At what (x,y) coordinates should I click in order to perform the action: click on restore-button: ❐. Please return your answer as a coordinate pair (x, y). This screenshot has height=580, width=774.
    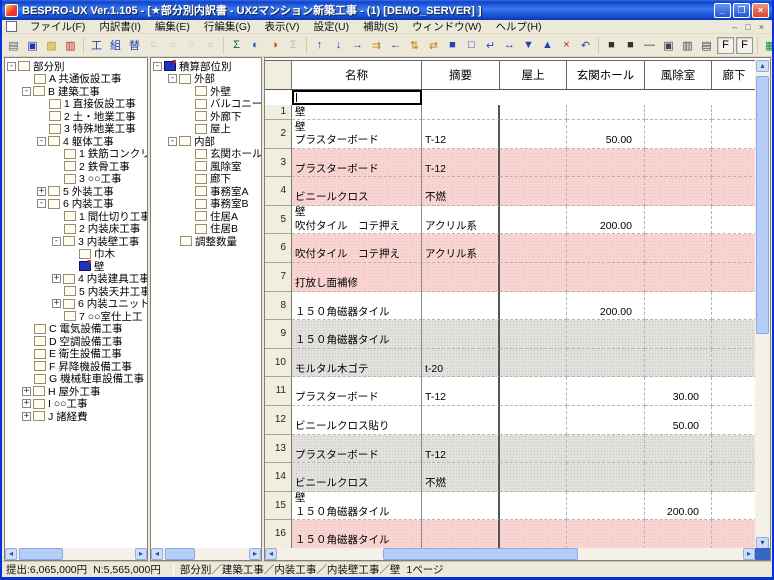
    Looking at the image, I should click on (741, 10).